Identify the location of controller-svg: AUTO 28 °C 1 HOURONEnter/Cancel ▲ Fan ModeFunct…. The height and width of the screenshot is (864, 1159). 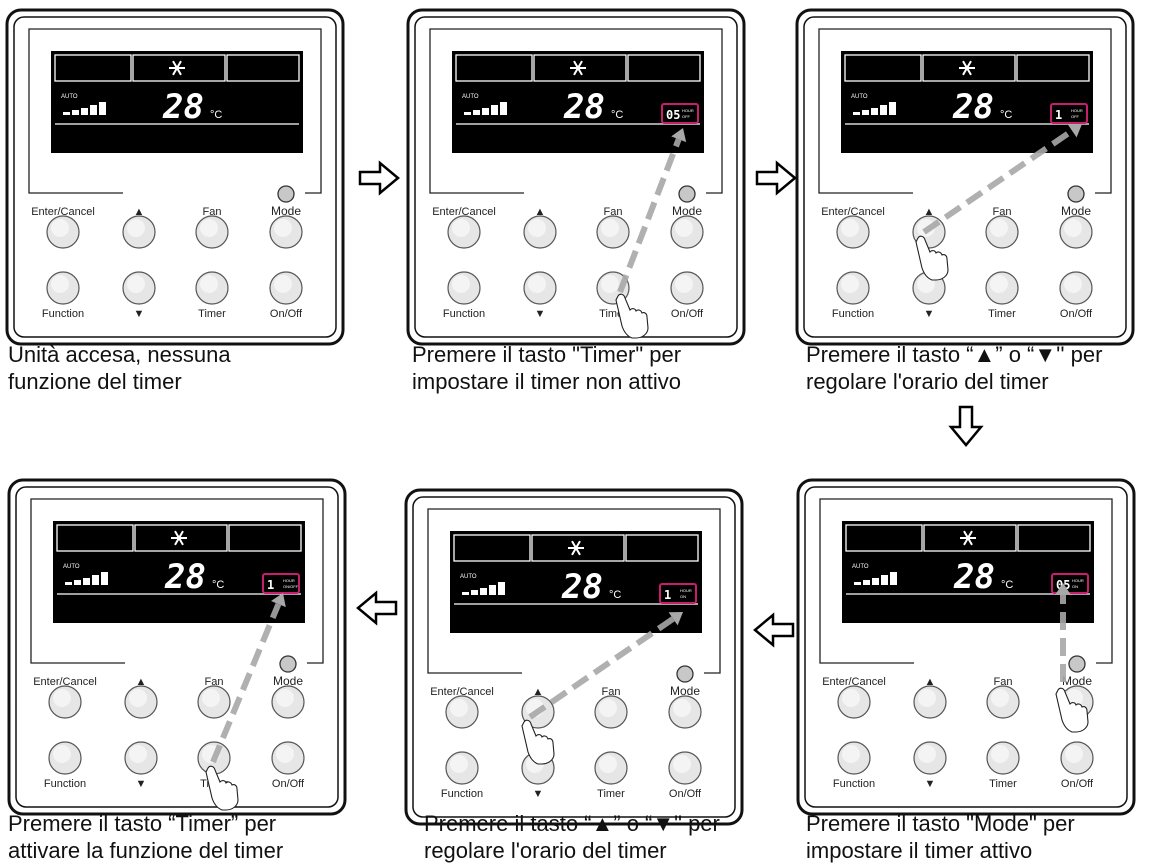
(574, 657).